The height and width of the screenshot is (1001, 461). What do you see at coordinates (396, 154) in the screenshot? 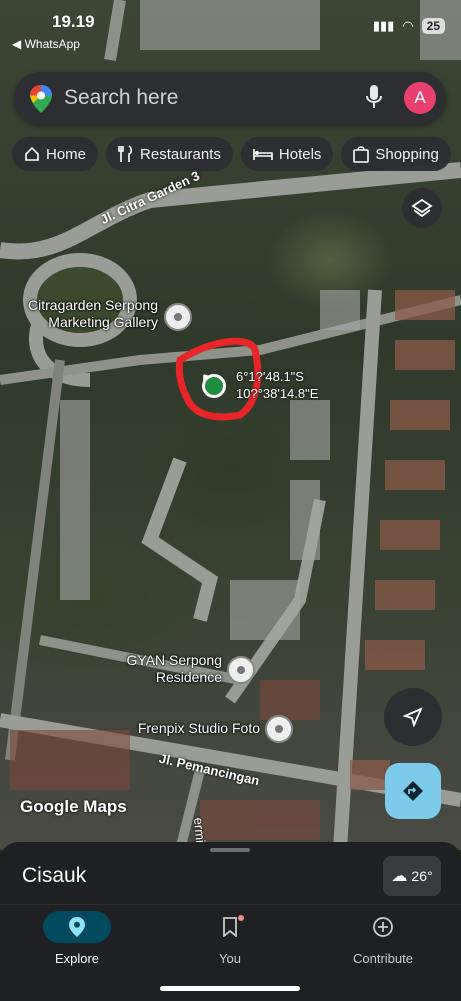
I see `chip-shopping: Shopping` at bounding box center [396, 154].